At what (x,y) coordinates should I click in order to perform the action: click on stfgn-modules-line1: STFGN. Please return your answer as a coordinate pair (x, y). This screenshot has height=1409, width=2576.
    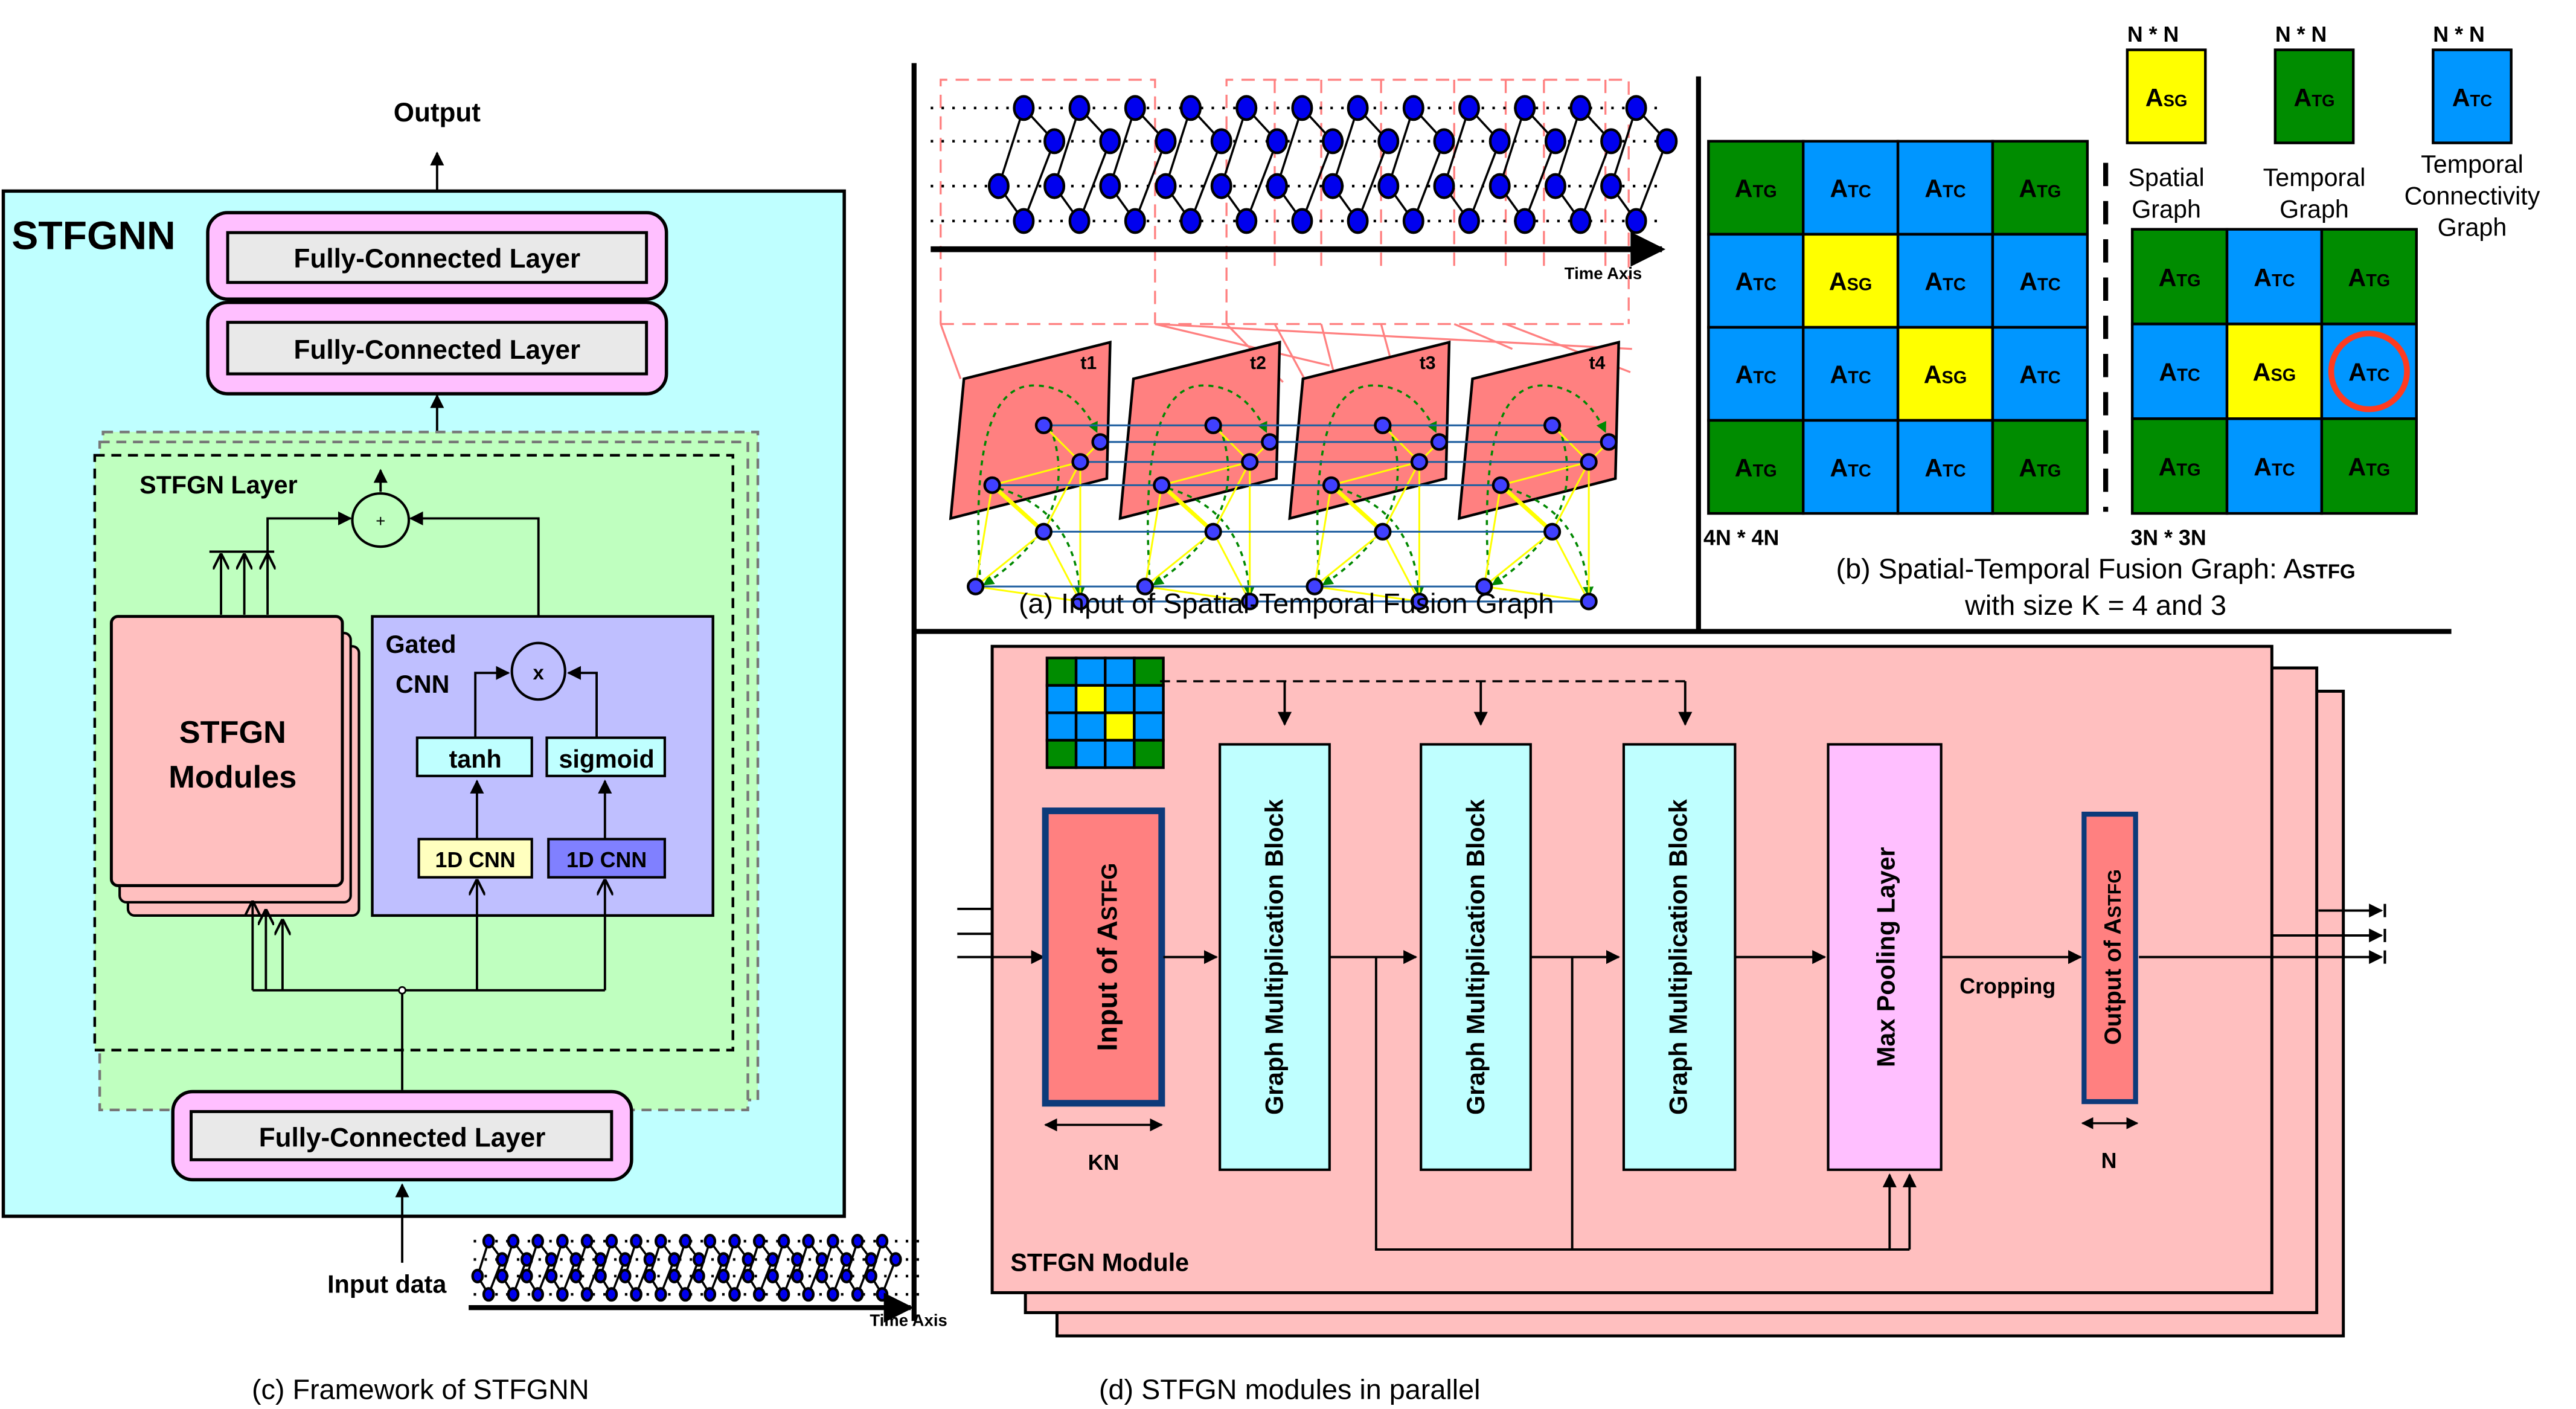
    Looking at the image, I should click on (232, 732).